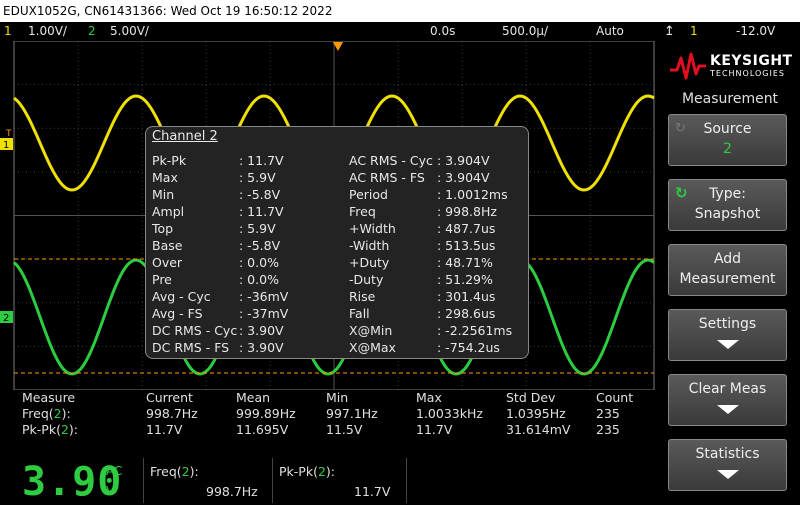 The height and width of the screenshot is (505, 800). I want to click on popup-value: : 487.7us, so click(466, 228).